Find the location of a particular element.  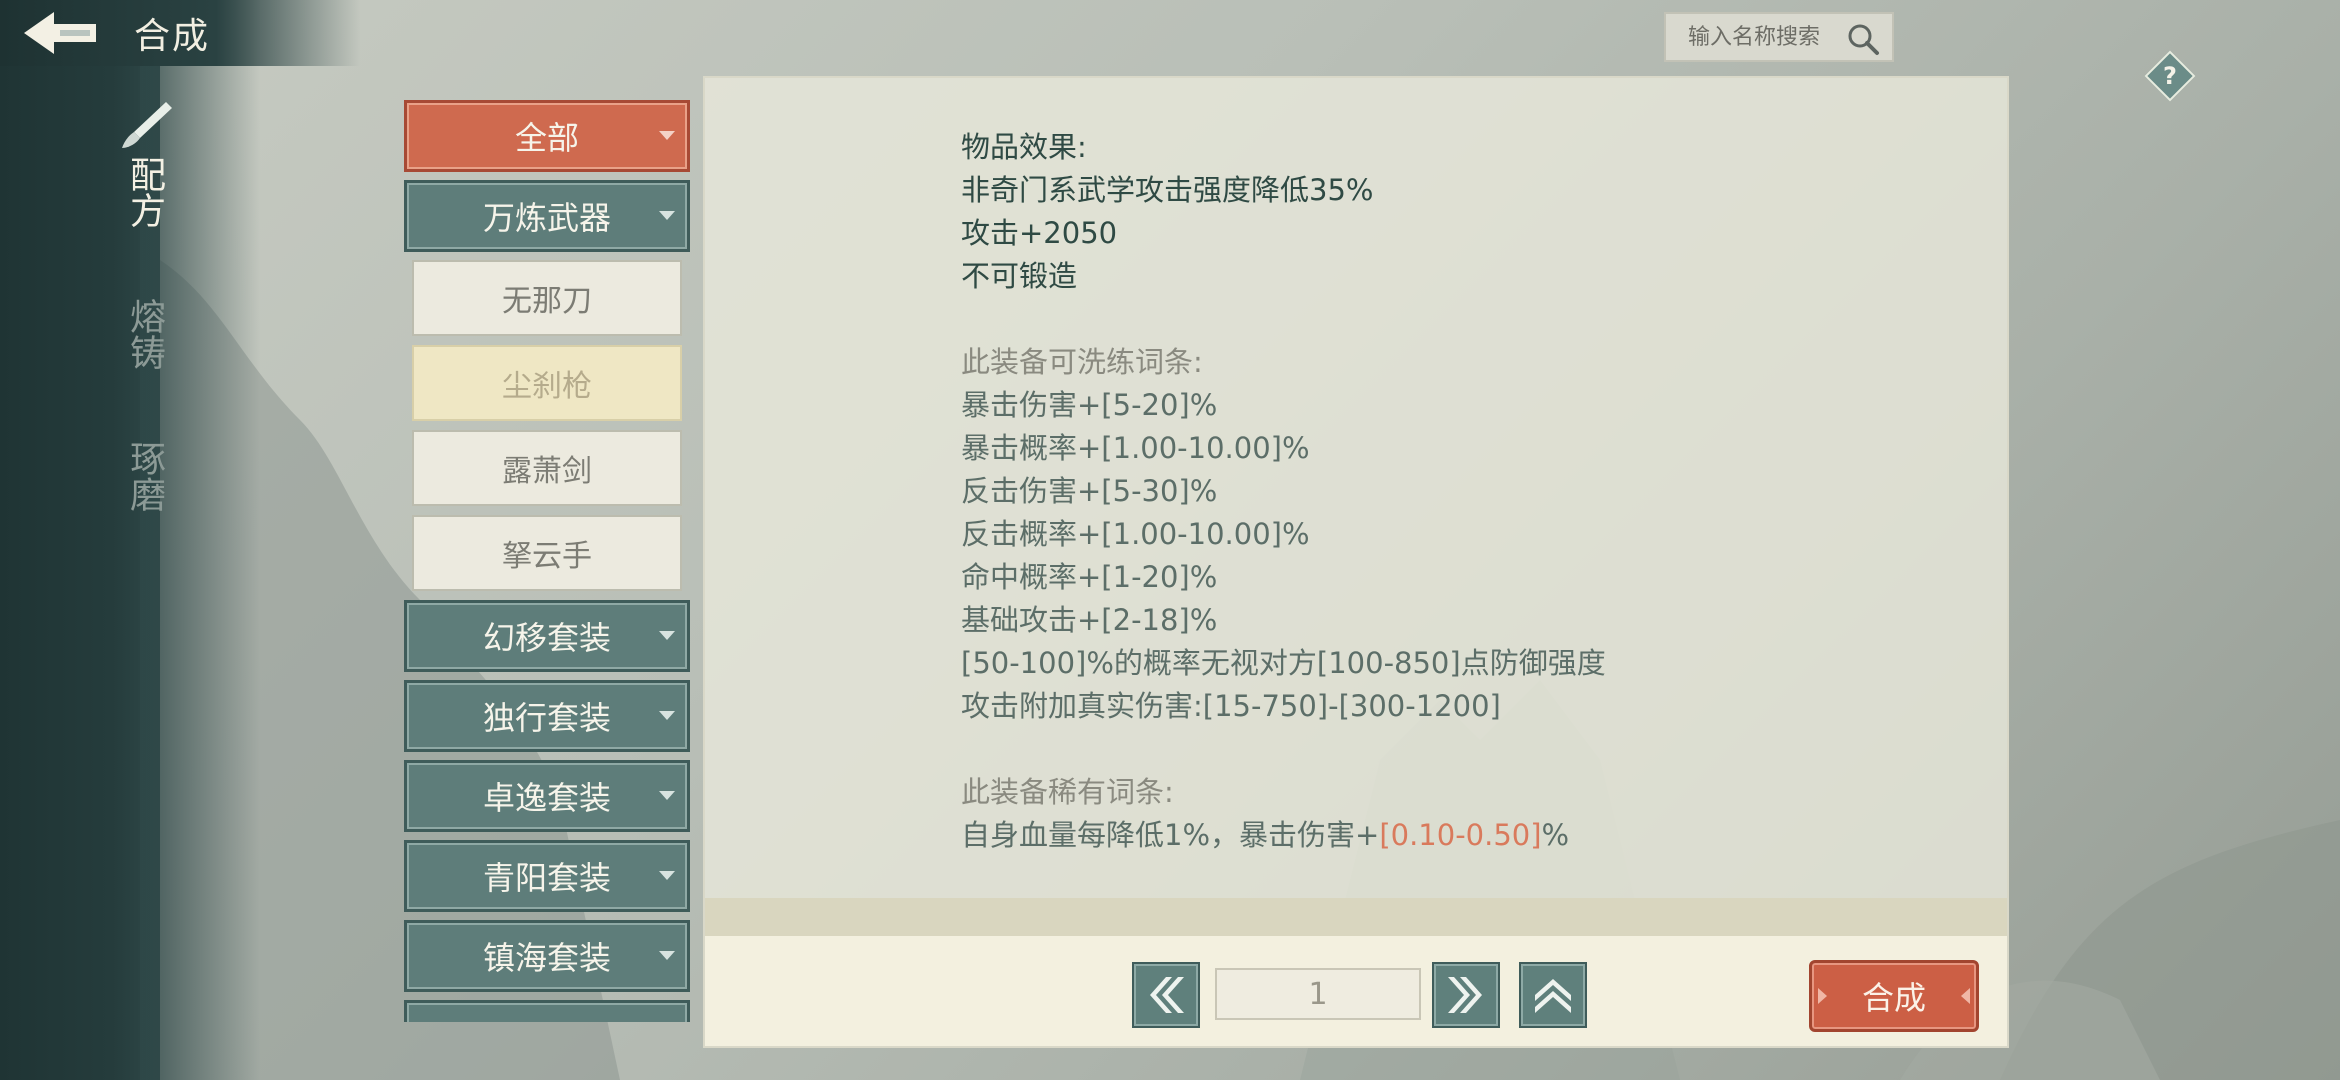

category-weapons-button: 万炼武器 is located at coordinates (547, 216).